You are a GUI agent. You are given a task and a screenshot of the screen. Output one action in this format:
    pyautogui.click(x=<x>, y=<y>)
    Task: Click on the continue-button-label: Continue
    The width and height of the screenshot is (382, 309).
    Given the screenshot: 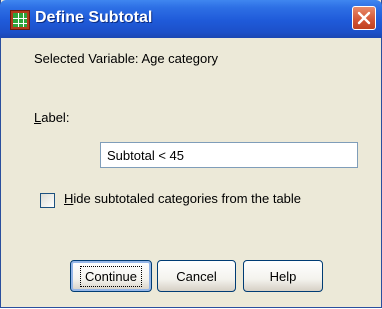 What is the action you would take?
    pyautogui.click(x=111, y=276)
    